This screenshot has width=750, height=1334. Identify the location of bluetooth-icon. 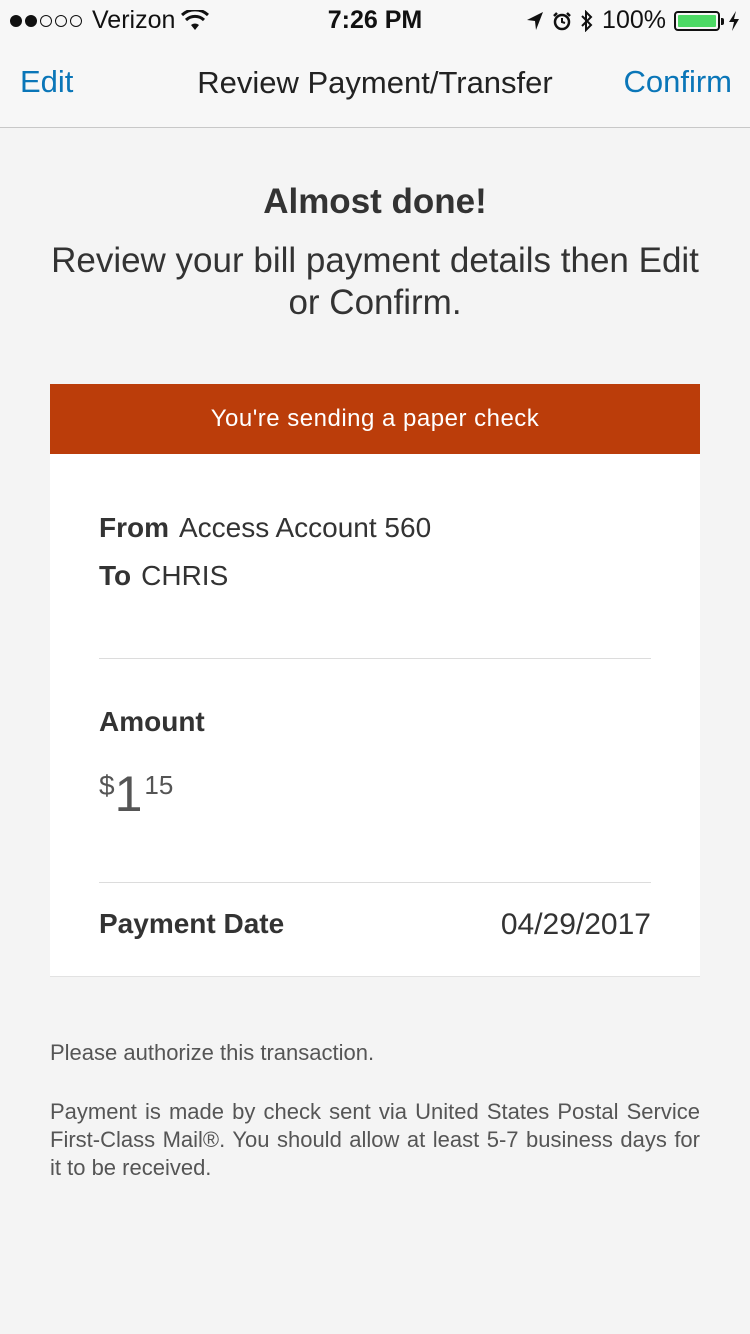
(587, 20).